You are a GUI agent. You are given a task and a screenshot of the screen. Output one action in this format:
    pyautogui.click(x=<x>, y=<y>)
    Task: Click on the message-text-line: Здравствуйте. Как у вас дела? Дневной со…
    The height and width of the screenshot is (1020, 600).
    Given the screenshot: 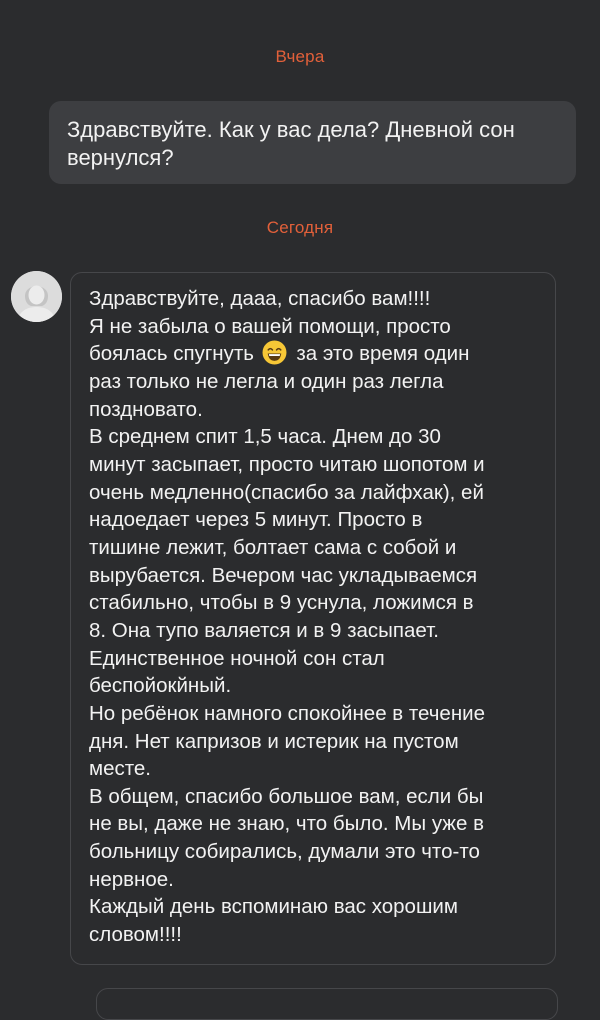 What is the action you would take?
    pyautogui.click(x=291, y=129)
    